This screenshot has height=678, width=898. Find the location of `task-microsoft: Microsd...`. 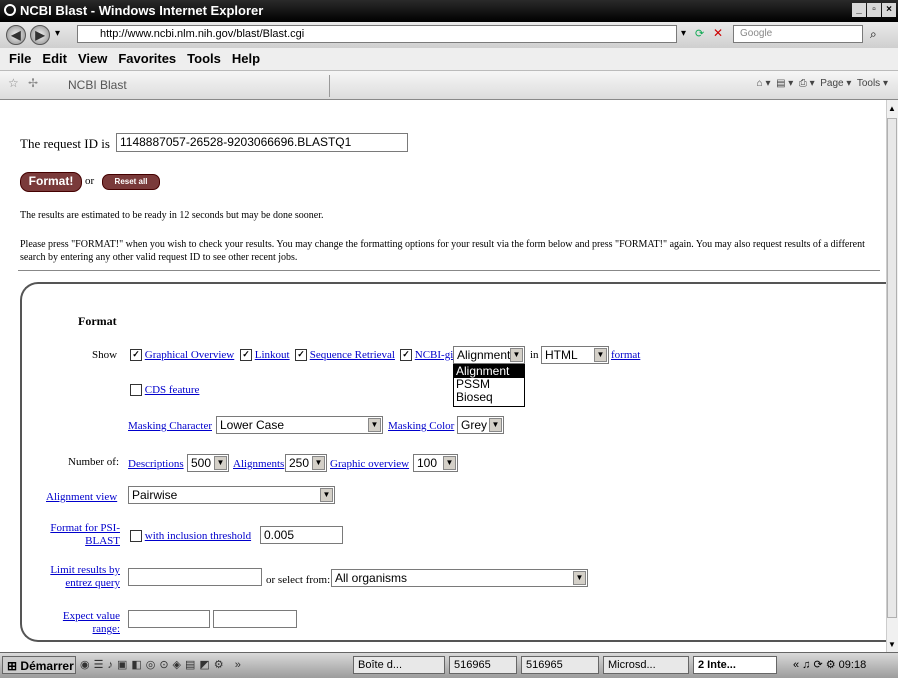

task-microsoft: Microsd... is located at coordinates (646, 665).